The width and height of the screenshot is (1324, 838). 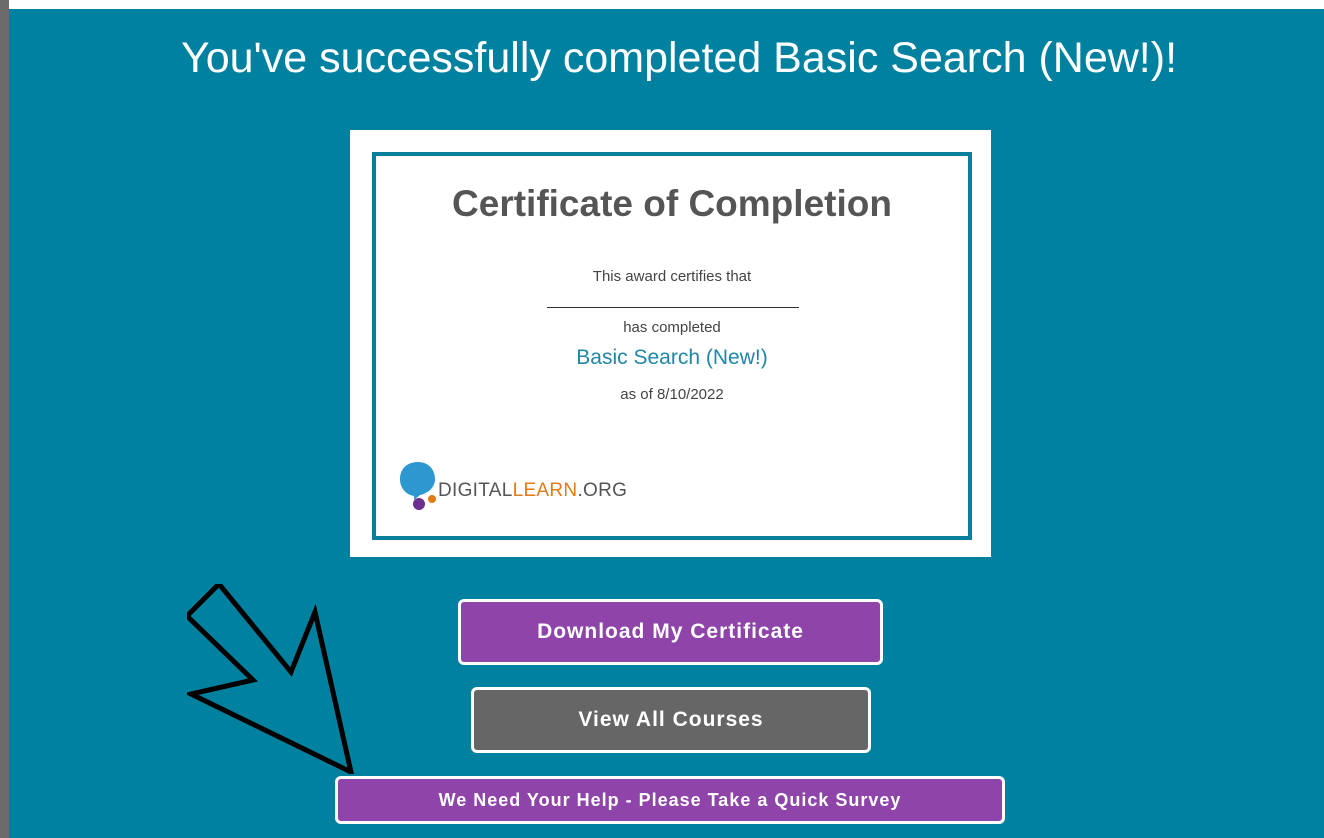 What do you see at coordinates (672, 394) in the screenshot?
I see `certificate-date: as of 8/10/2022` at bounding box center [672, 394].